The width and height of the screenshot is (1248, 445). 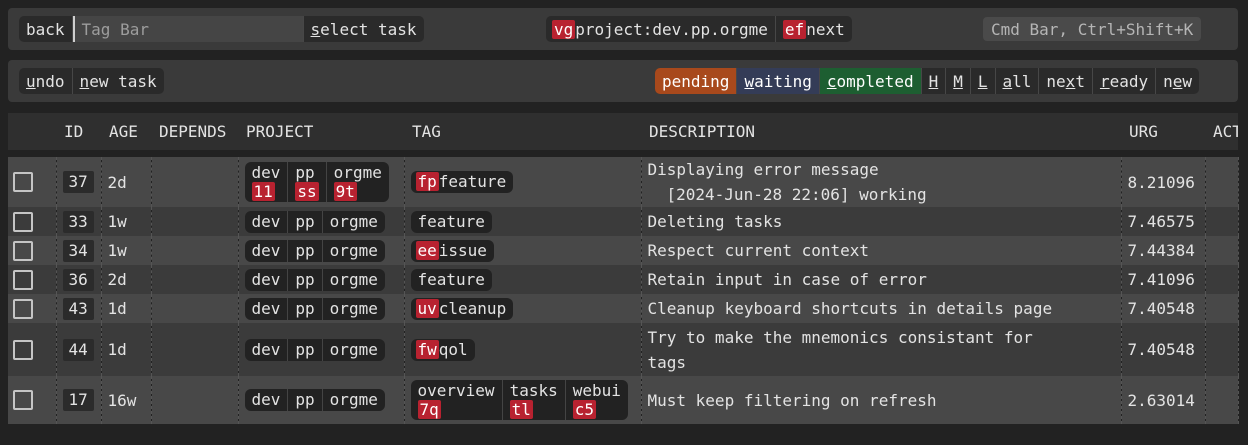 I want to click on project-column-header: PROJECT, so click(x=321, y=135).